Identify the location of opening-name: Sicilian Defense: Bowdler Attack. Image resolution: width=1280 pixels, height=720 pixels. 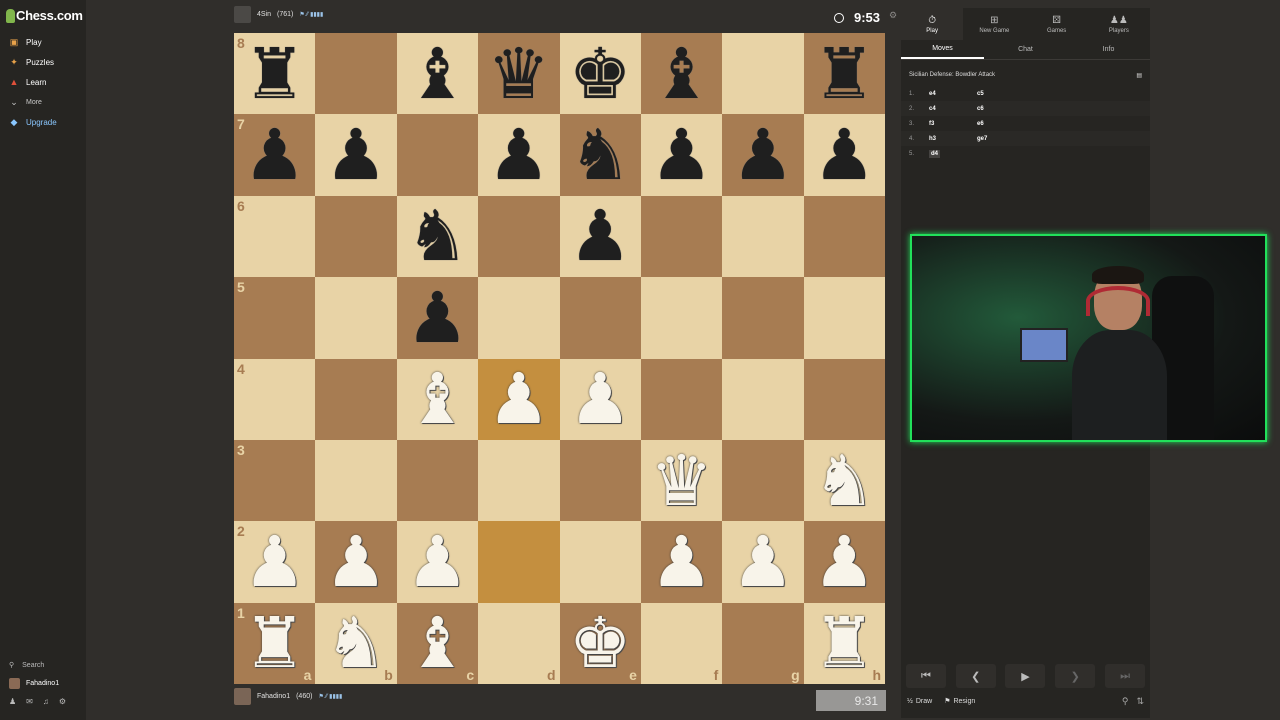
(952, 75).